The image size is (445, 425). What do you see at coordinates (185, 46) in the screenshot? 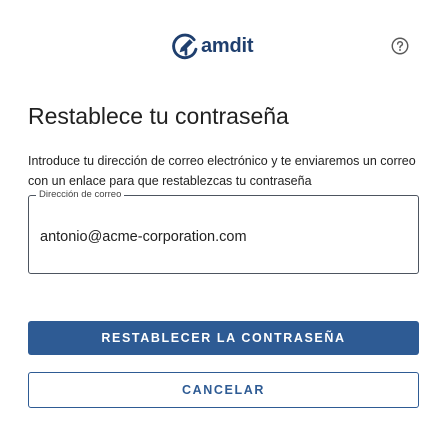
I see `pencil-at-icon` at bounding box center [185, 46].